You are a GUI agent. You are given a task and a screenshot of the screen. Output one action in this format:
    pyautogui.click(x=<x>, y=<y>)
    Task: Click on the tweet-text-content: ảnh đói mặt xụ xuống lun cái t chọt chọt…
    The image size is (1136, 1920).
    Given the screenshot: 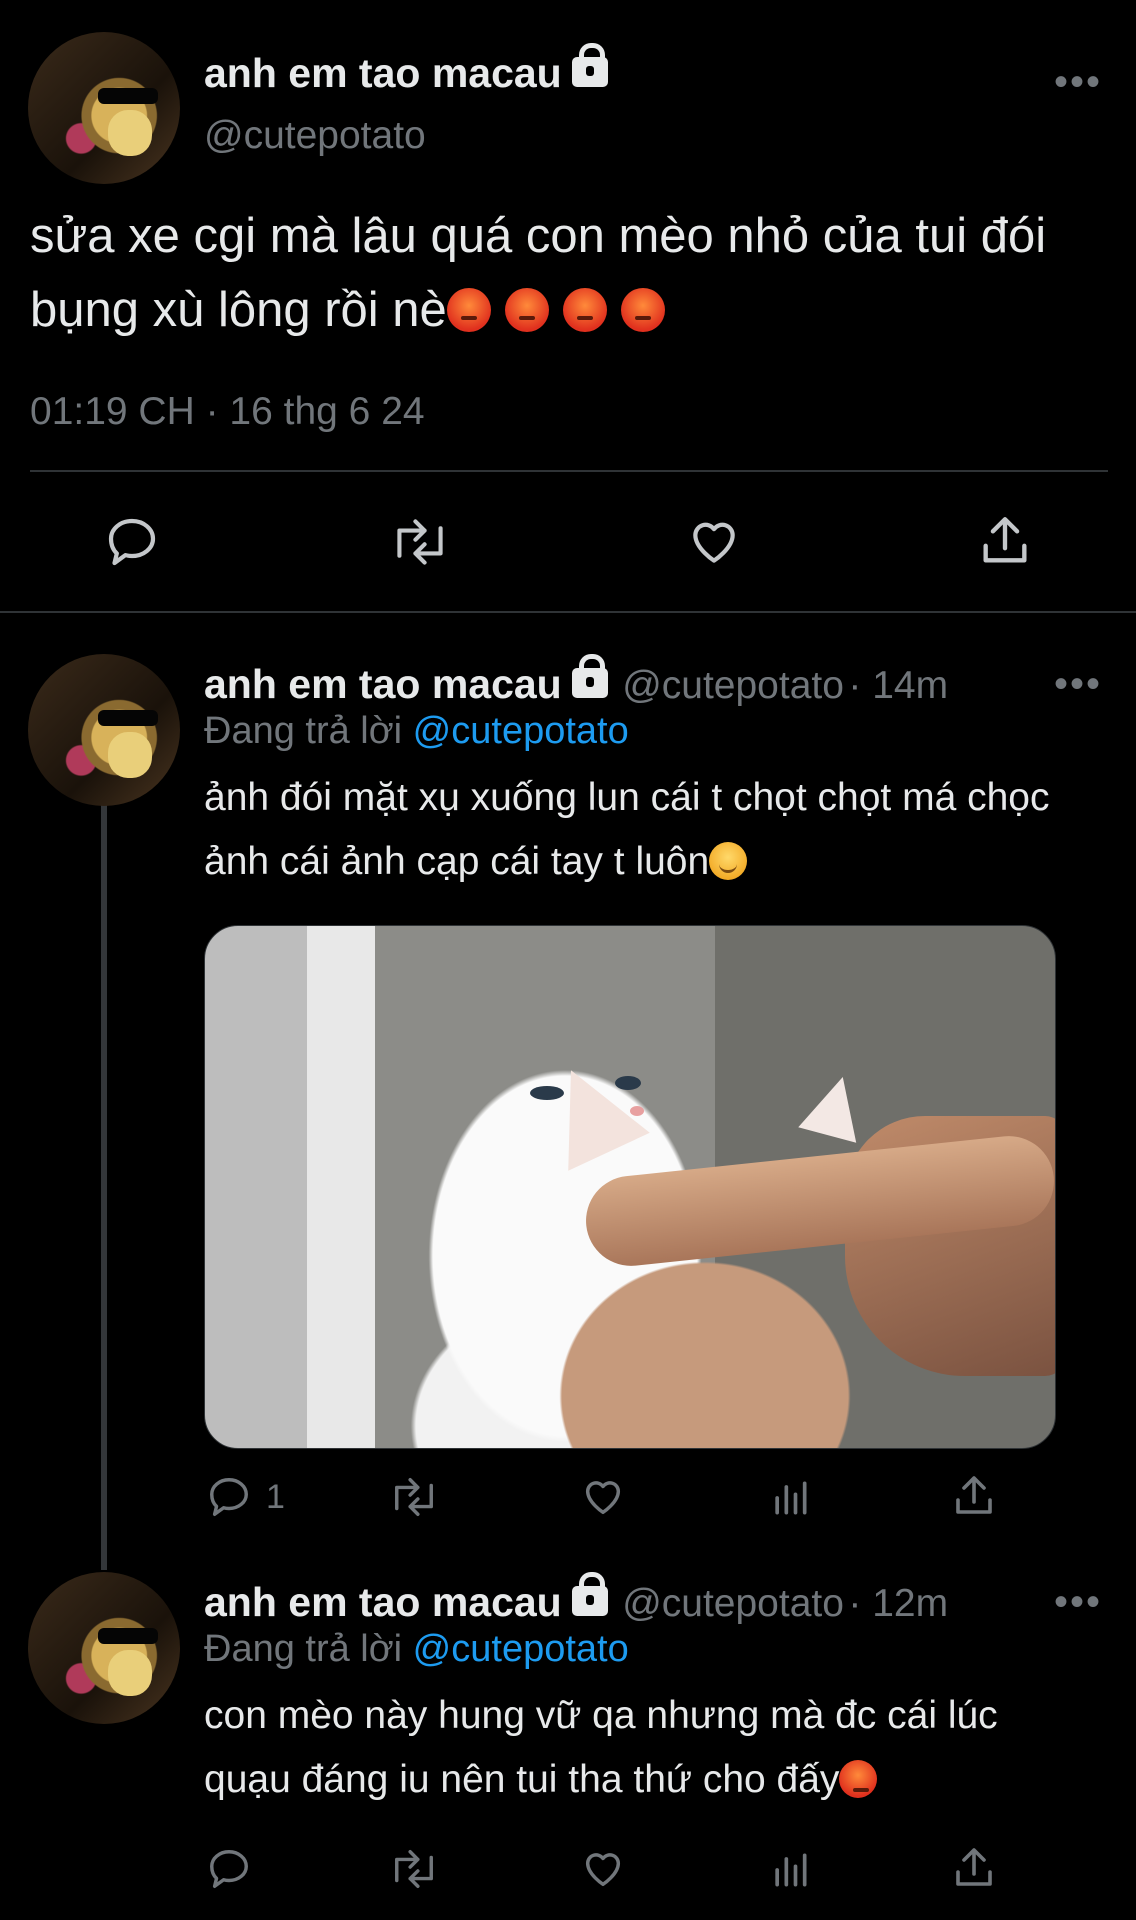 What is the action you would take?
    pyautogui.click(x=627, y=829)
    